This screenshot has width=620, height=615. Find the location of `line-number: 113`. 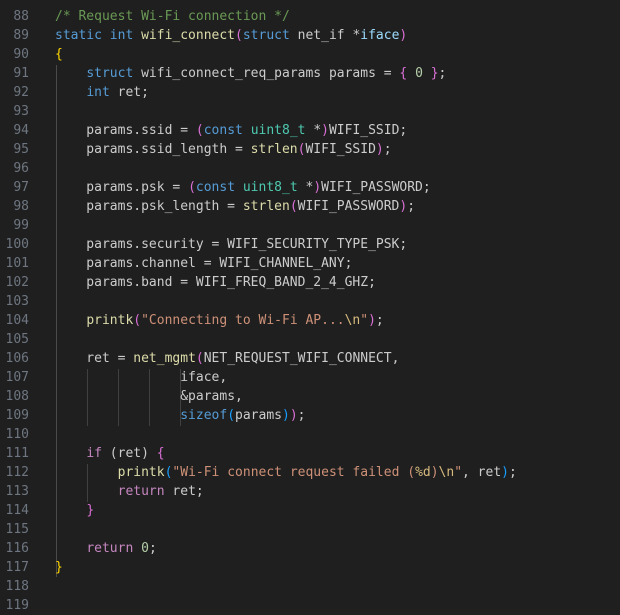

line-number: 113 is located at coordinates (17, 491).